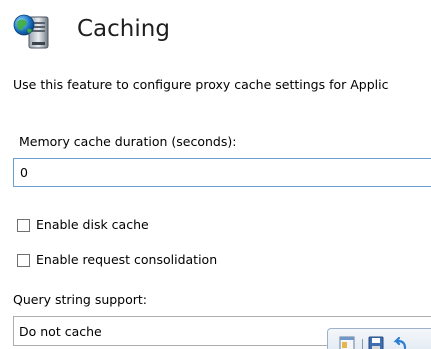 This screenshot has height=349, width=431. I want to click on floating-toolbar, so click(379, 338).